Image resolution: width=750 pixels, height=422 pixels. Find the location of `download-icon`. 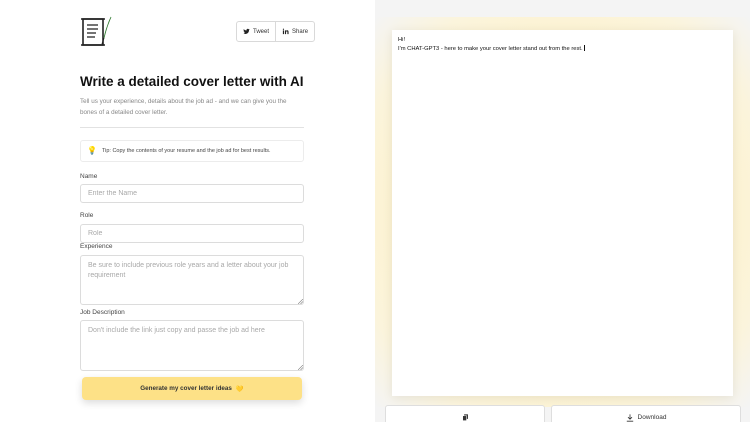

download-icon is located at coordinates (629, 418).